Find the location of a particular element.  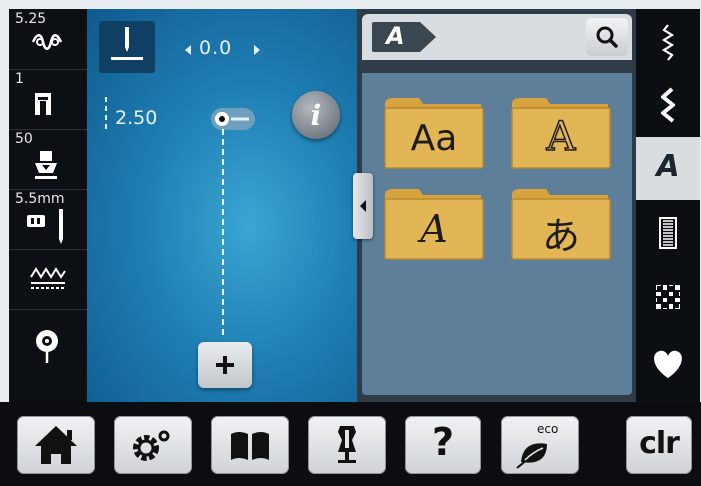

feed-dog-icon is located at coordinates (48, 278).